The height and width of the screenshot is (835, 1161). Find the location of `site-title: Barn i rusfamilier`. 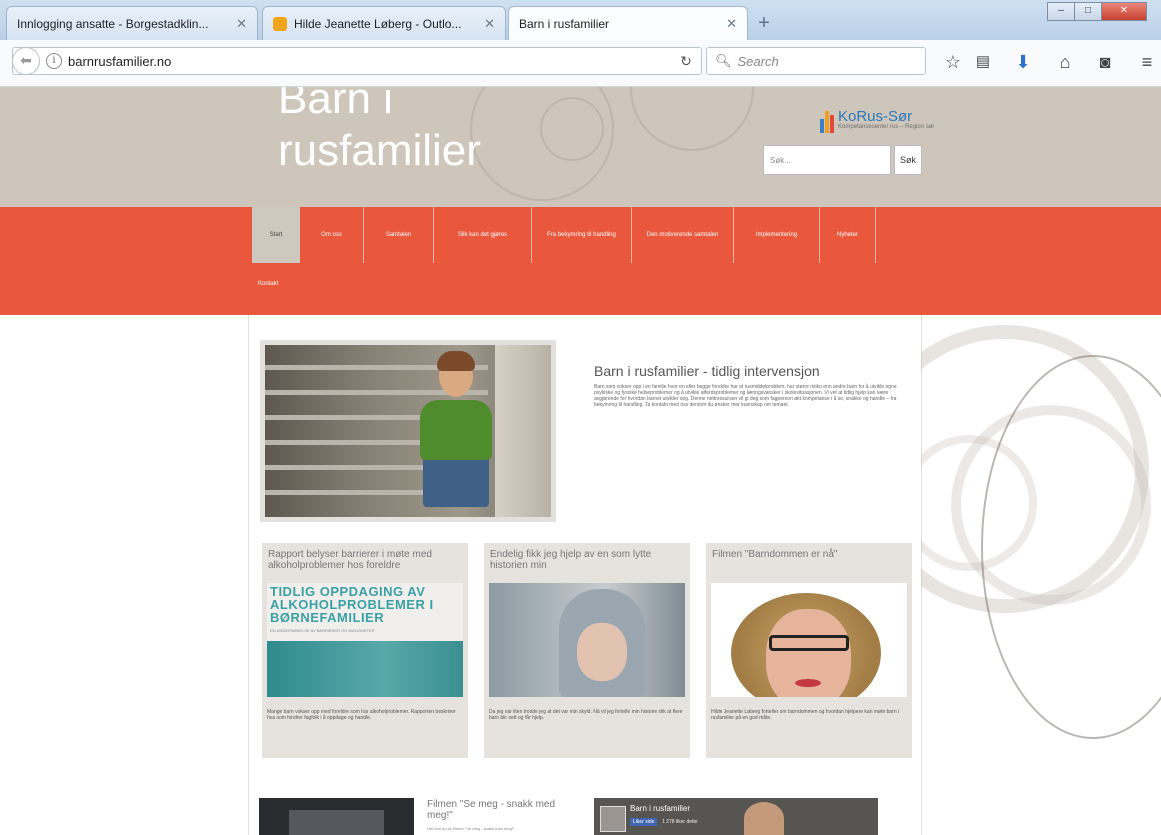

site-title: Barn i rusfamilier is located at coordinates (379, 132).